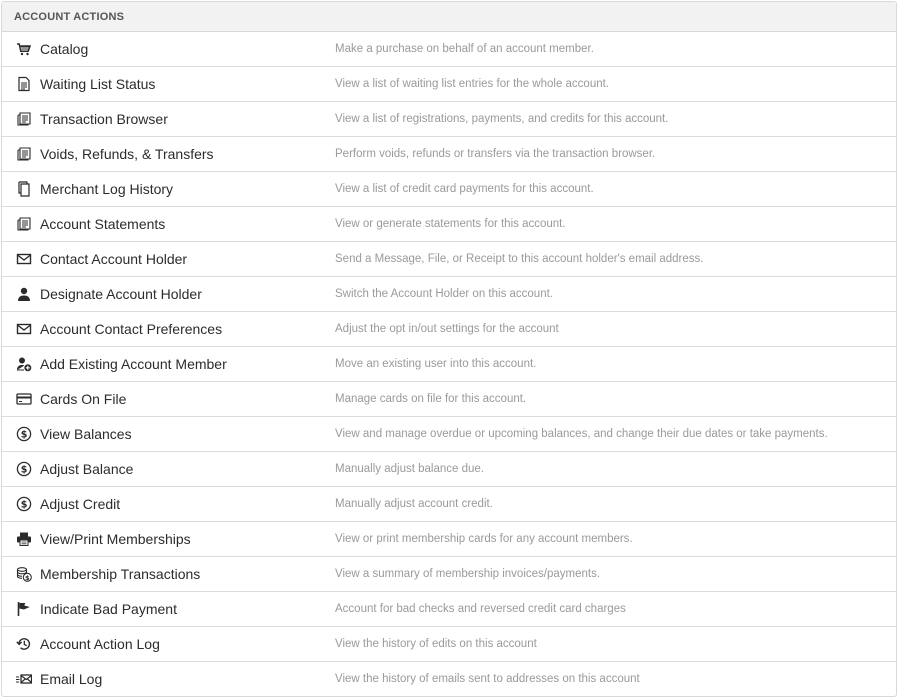  I want to click on panel-header: ACCOUNT ACTIONS, so click(449, 17).